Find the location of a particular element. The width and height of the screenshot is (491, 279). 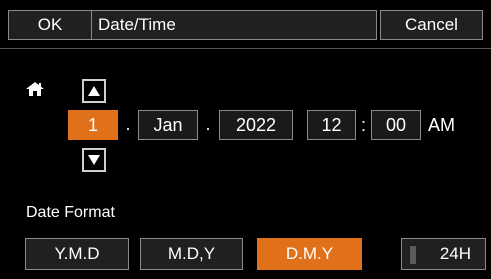

day-field: 1 is located at coordinates (93, 125).